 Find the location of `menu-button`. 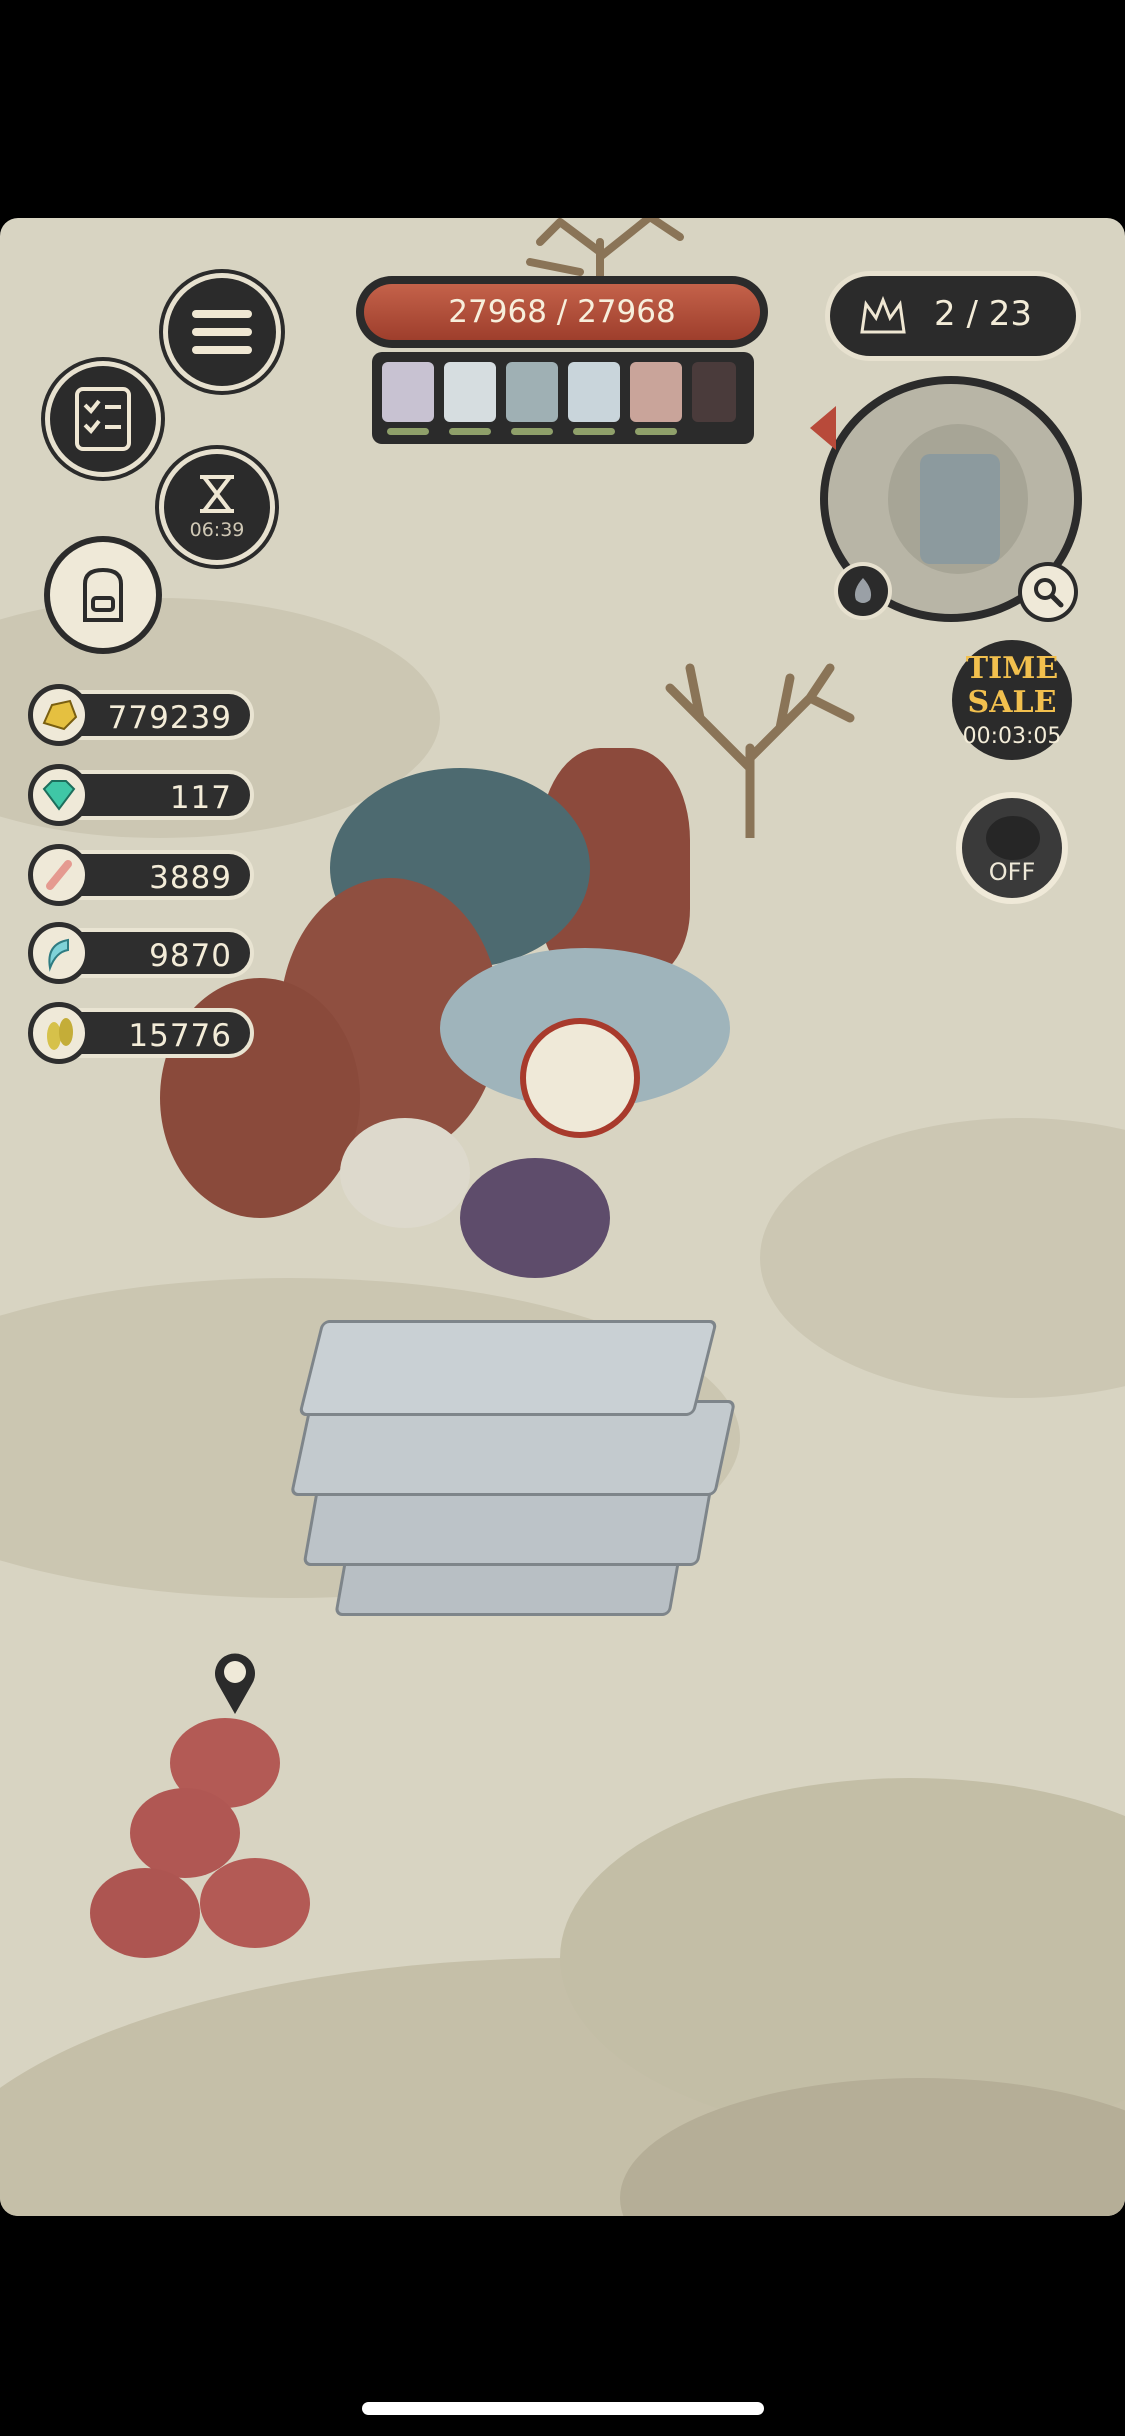

menu-button is located at coordinates (222, 332).